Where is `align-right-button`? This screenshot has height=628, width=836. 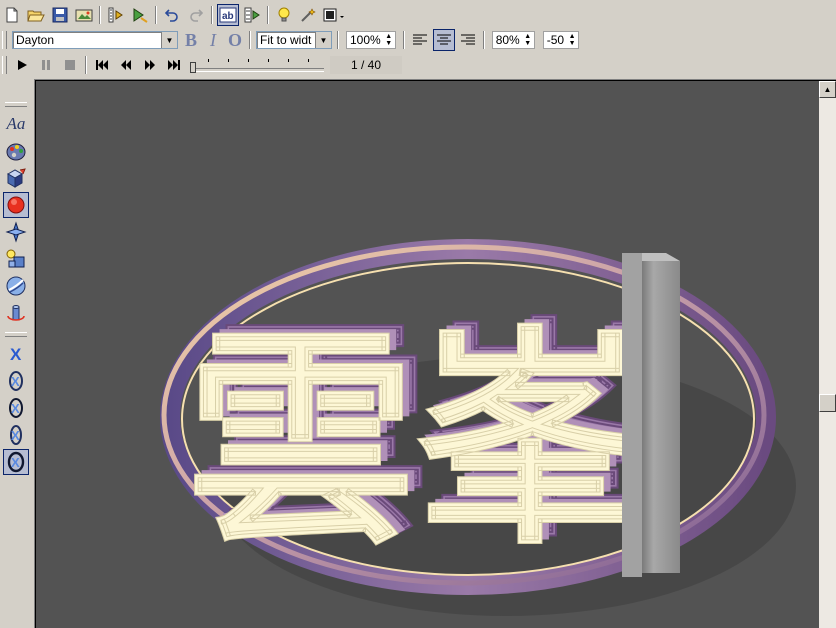
align-right-button is located at coordinates (468, 40).